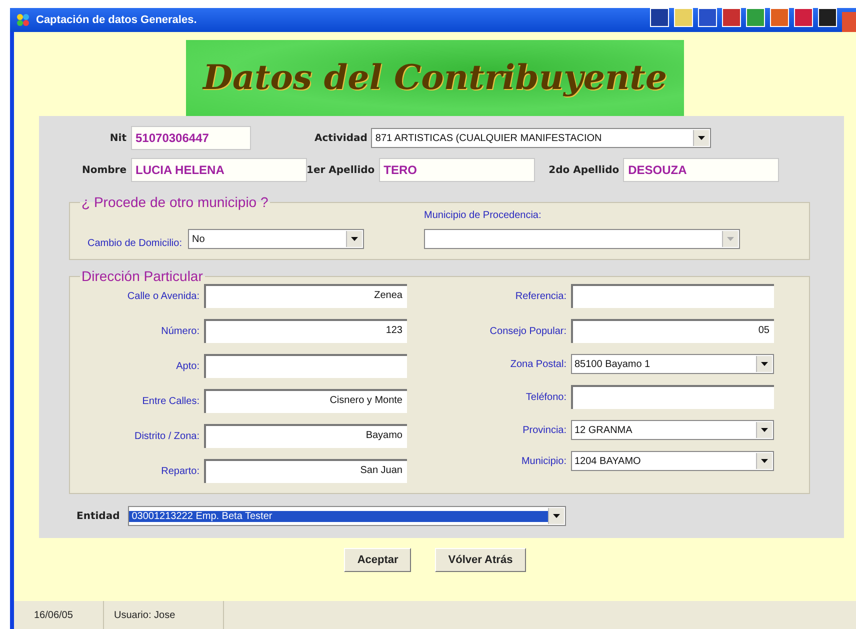 The width and height of the screenshot is (856, 629). Describe the element at coordinates (163, 296) in the screenshot. I see `field-label: Calle o Avenida:` at that location.